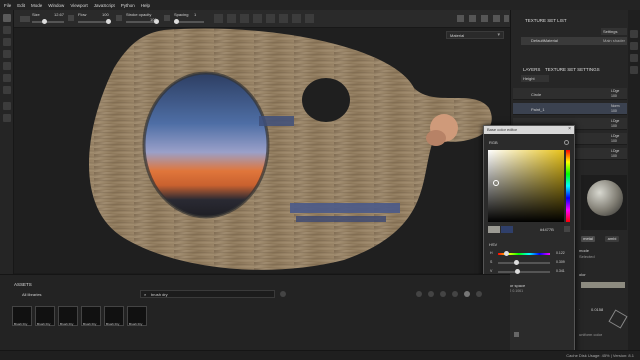 This screenshot has height=360, width=640. What do you see at coordinates (309, 18) in the screenshot?
I see `mirror-icon` at bounding box center [309, 18].